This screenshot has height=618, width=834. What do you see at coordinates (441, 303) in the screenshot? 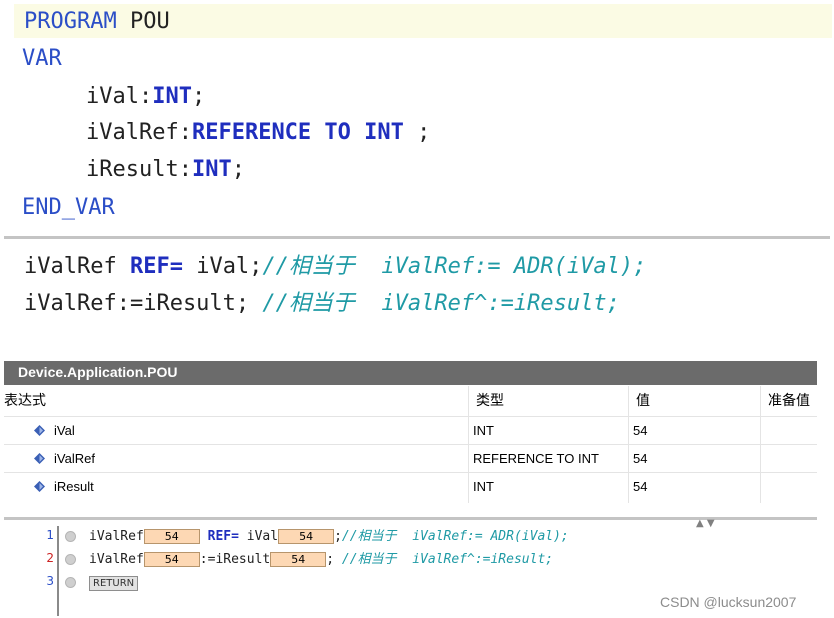
I see `impl-comment: //相当于 iValRef^:=iResult;` at bounding box center [441, 303].